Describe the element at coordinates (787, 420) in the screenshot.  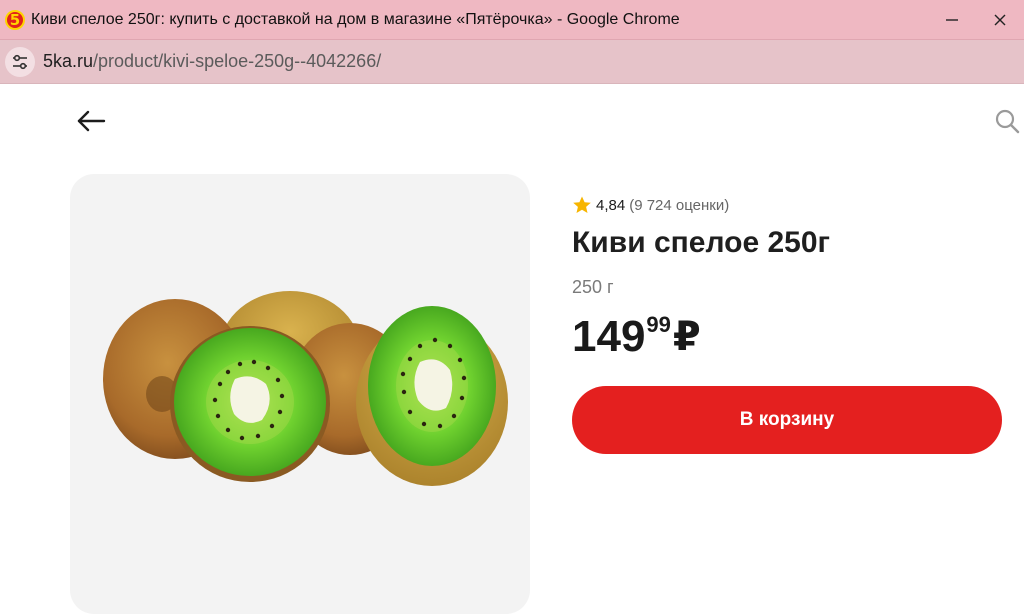
I see `add-to-cart-button: В корзину` at that location.